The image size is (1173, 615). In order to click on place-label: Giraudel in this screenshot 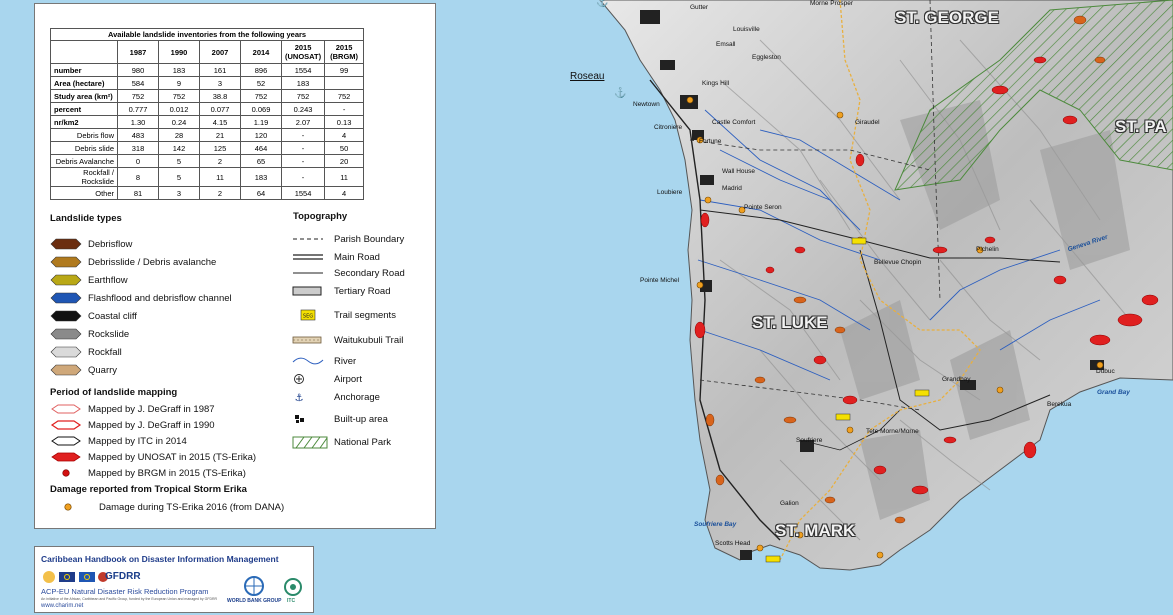, I will do `click(867, 122)`.